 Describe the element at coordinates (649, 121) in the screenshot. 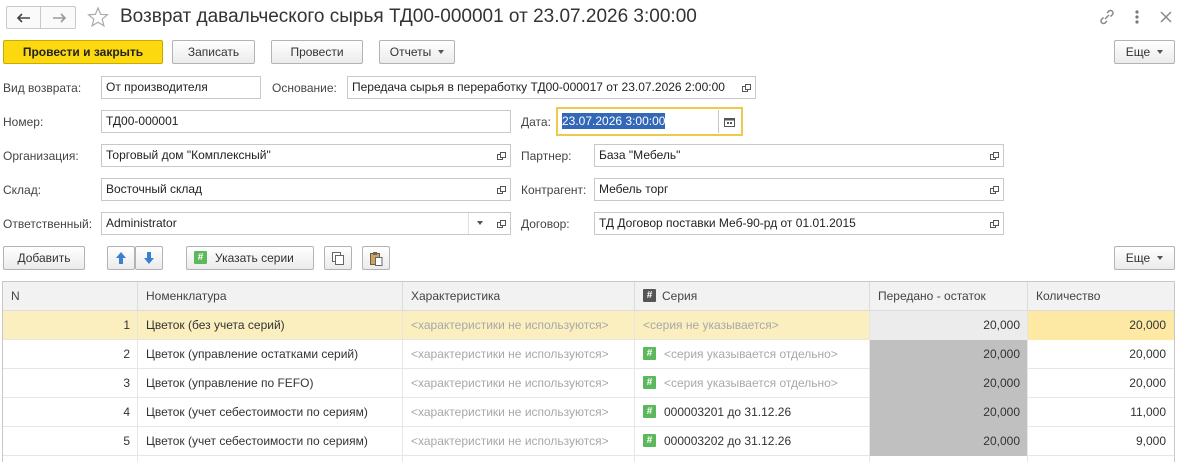

I see `date-field: 23.07.2026 3:00:00` at that location.